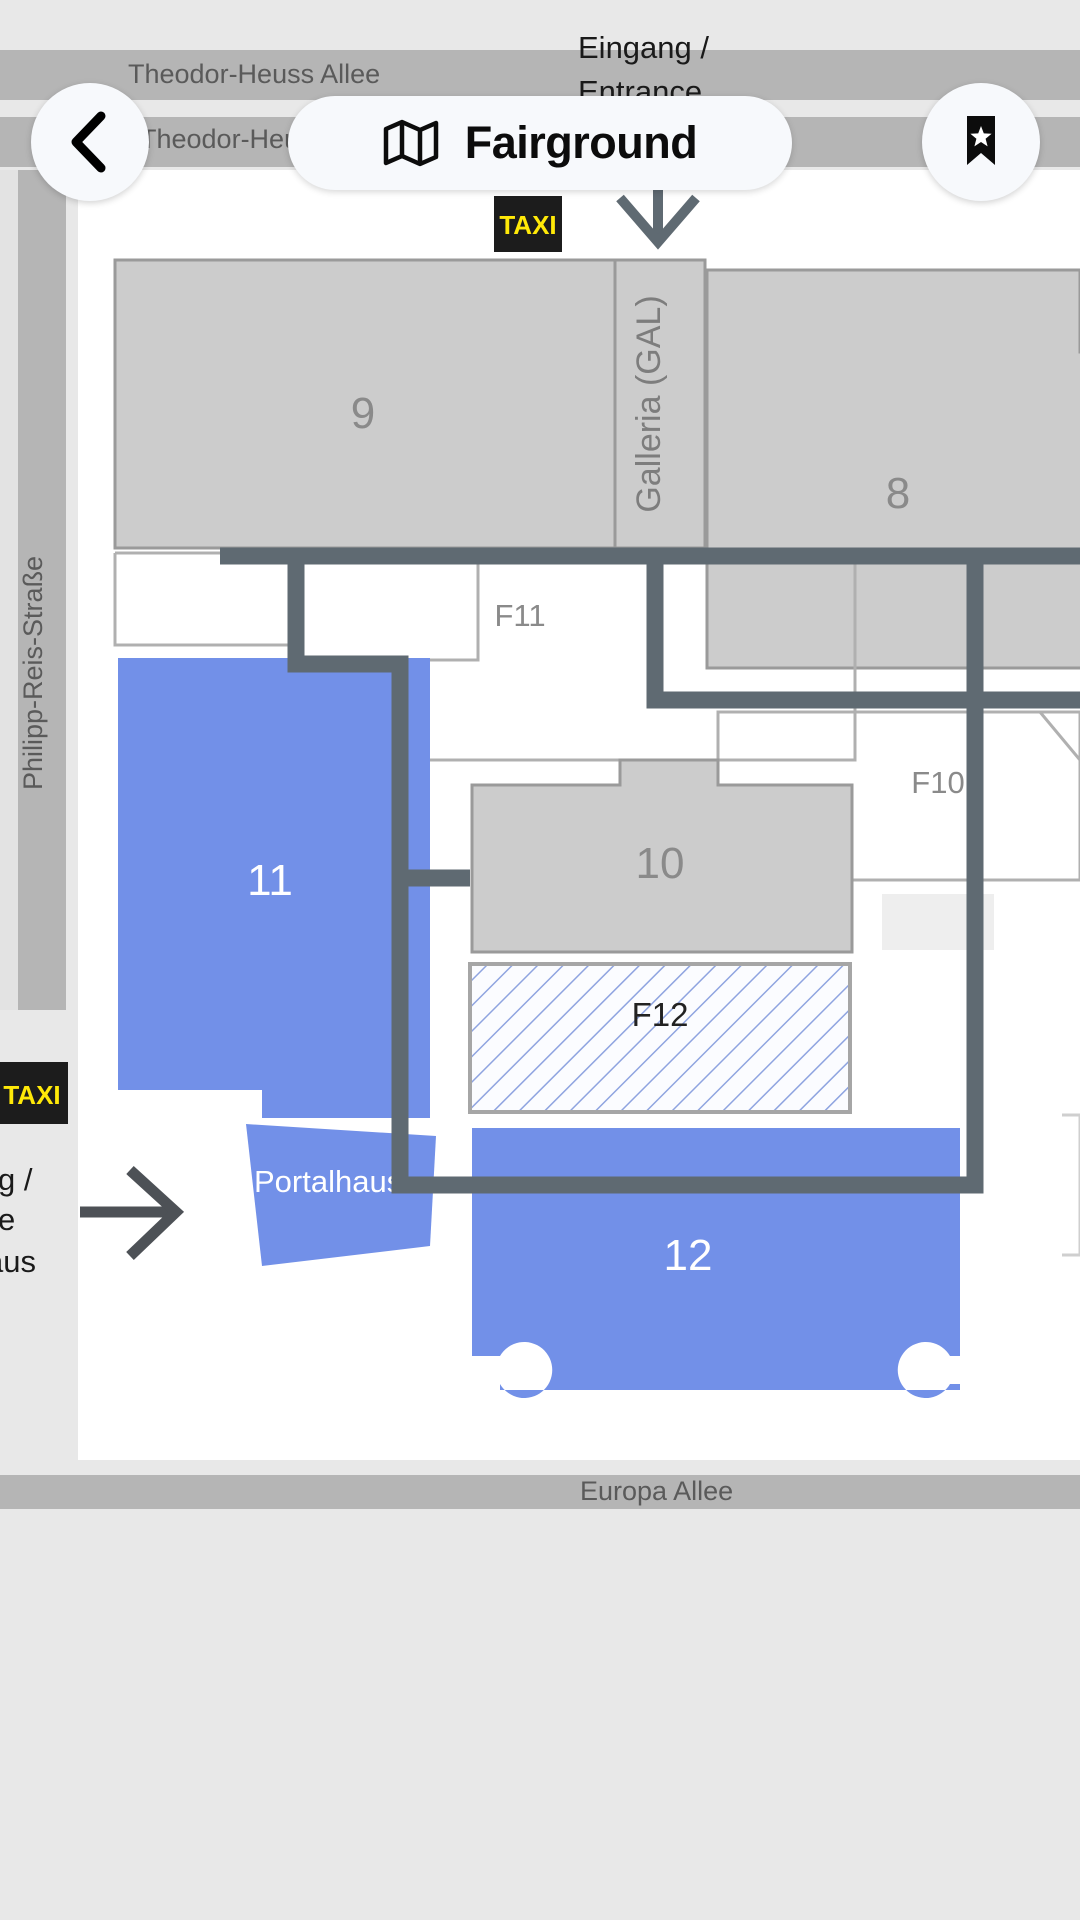 The image size is (1080, 1920). Describe the element at coordinates (643, 47) in the screenshot. I see `entrance-label-line1: Eingang /` at that location.